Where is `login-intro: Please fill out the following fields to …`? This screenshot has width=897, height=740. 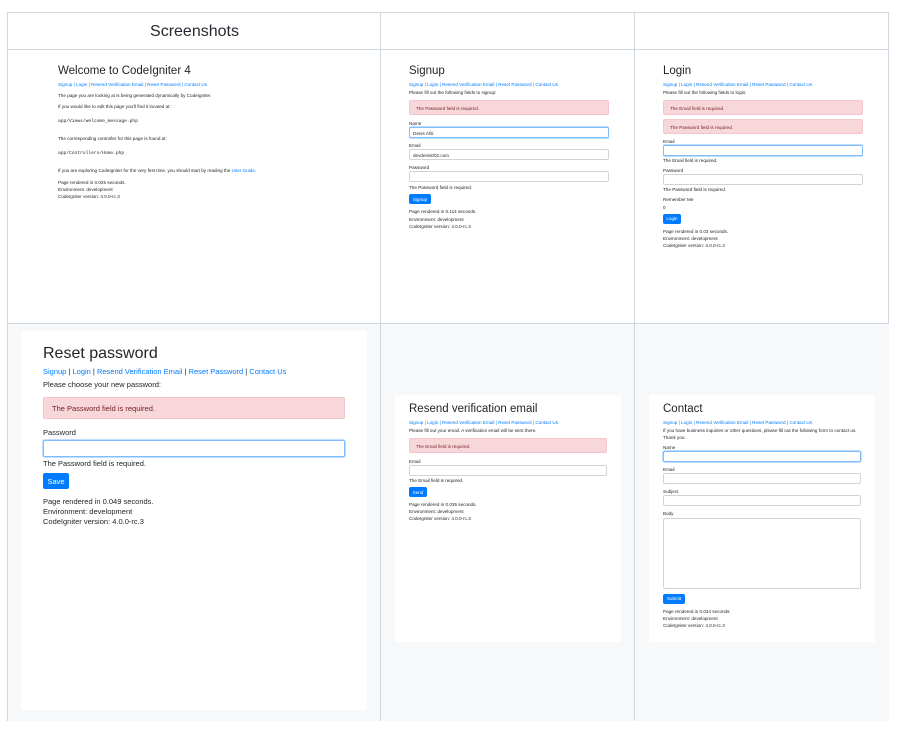 login-intro: Please fill out the following fields to … is located at coordinates (705, 92).